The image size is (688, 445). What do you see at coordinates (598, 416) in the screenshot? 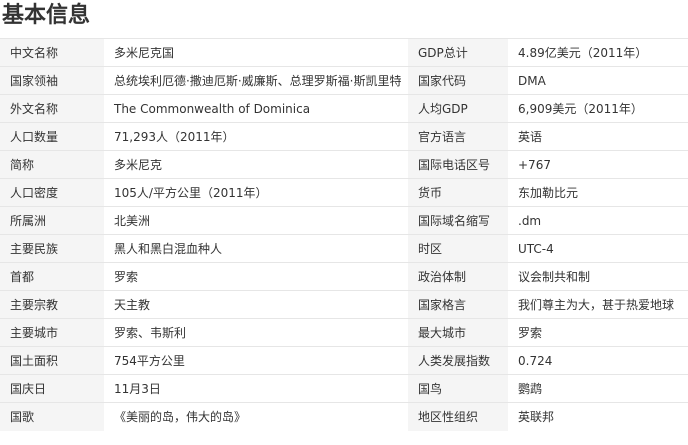
I see `field-value: 英联邦` at bounding box center [598, 416].